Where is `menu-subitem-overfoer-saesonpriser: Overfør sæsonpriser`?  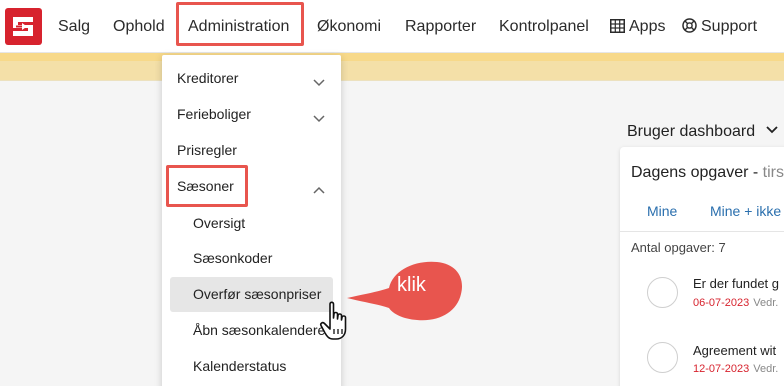 menu-subitem-overfoer-saesonpriser: Overfør sæsonpriser is located at coordinates (257, 294).